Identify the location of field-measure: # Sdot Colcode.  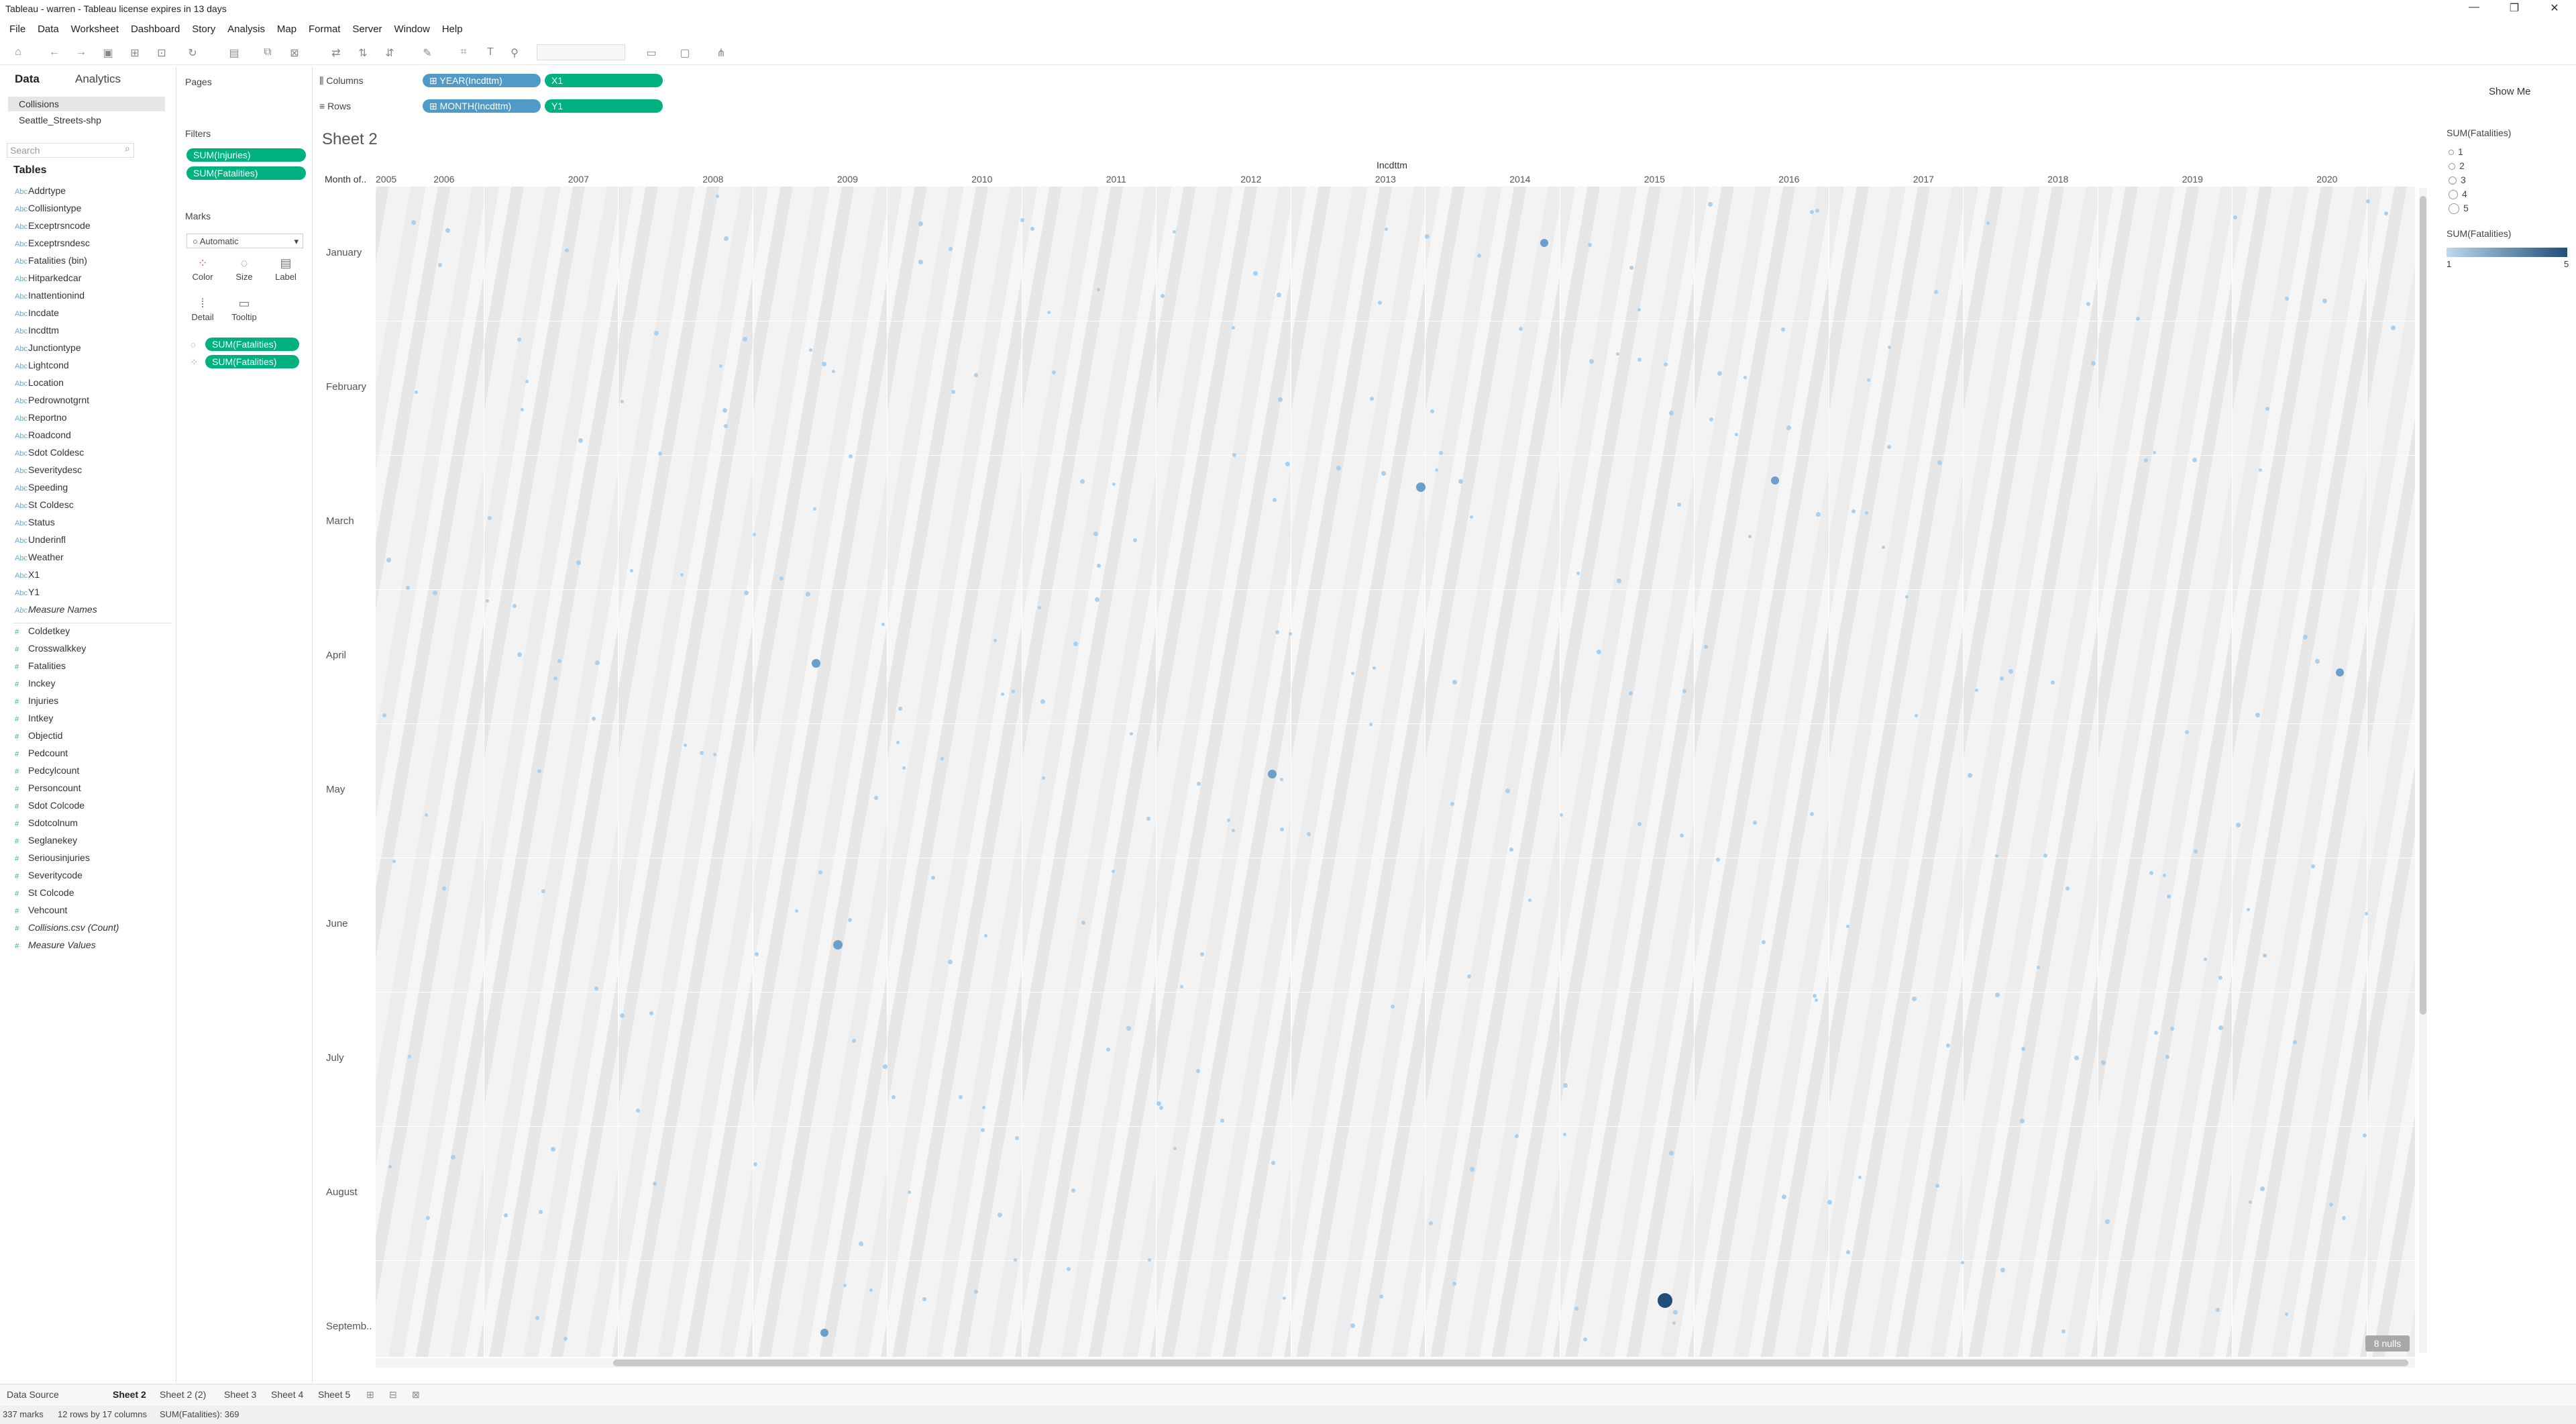
(50, 805).